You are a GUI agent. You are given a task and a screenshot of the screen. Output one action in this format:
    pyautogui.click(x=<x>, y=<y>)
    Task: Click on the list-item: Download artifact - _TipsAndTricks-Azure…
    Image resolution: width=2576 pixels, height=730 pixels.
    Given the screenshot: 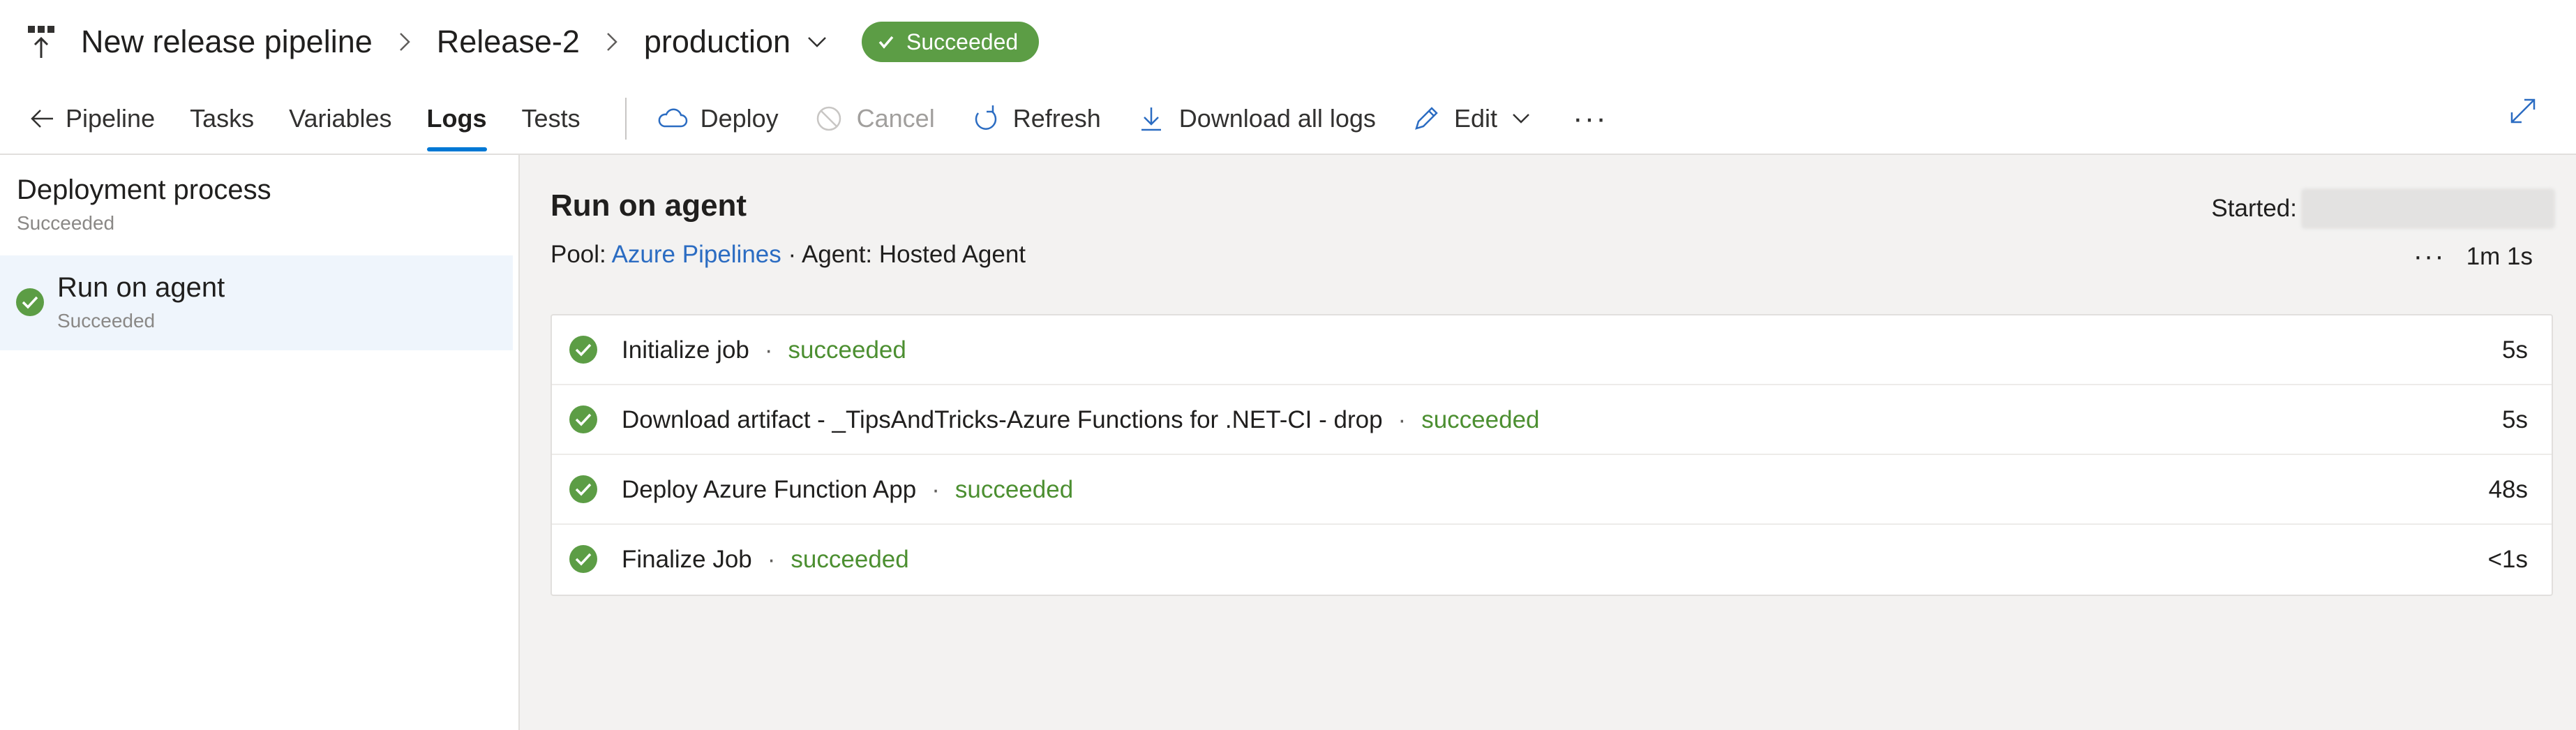 What is the action you would take?
    pyautogui.click(x=1552, y=420)
    